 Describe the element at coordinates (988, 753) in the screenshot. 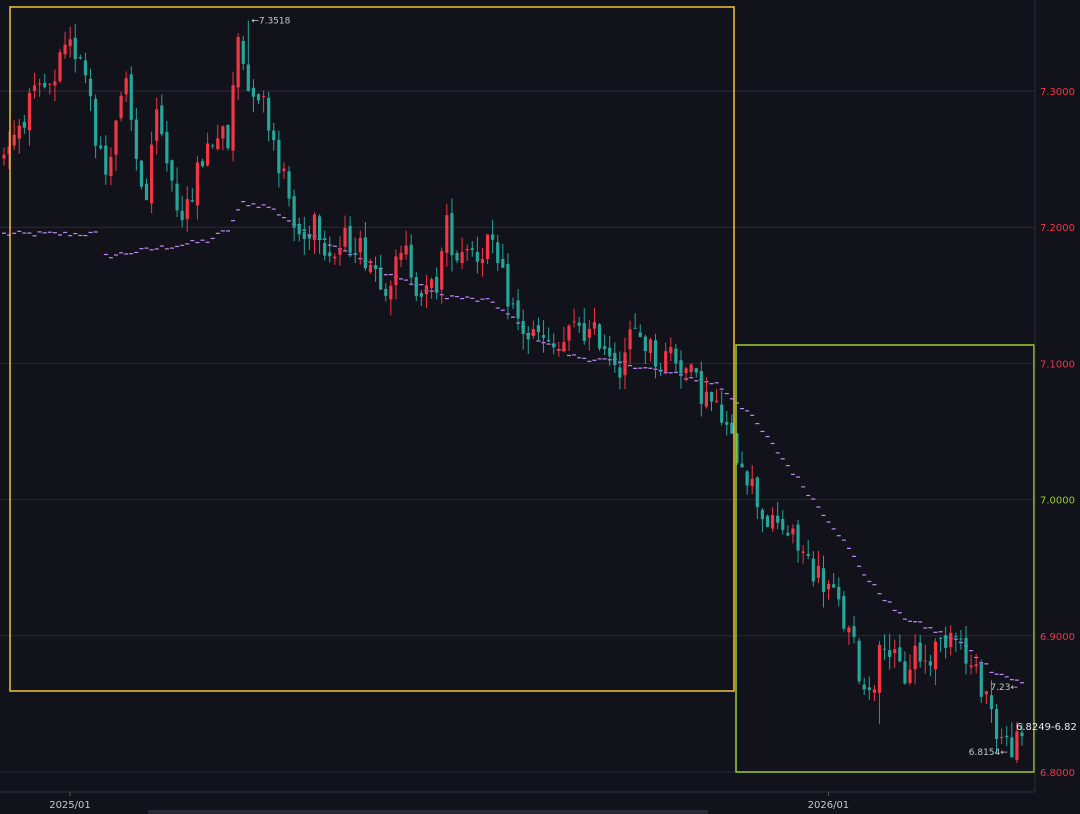

I see `low-price-label: 6.8154←` at that location.